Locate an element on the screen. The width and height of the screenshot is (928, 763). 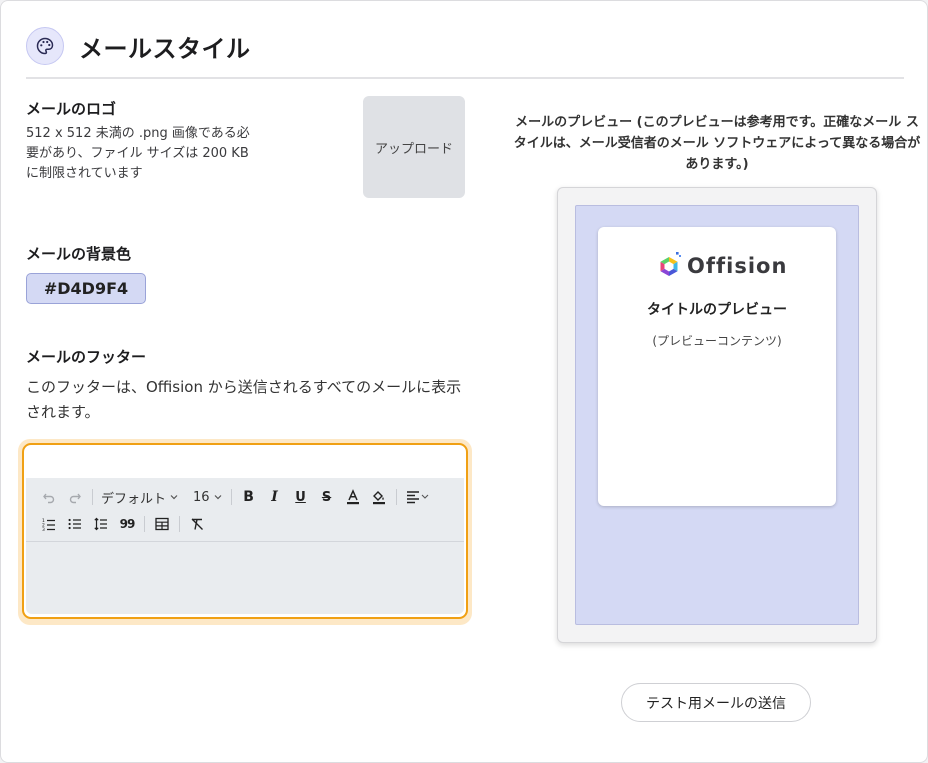
footer-description: このフッターは、Offision から送信されるすべてのメールに表示されます。 is located at coordinates (244, 399).